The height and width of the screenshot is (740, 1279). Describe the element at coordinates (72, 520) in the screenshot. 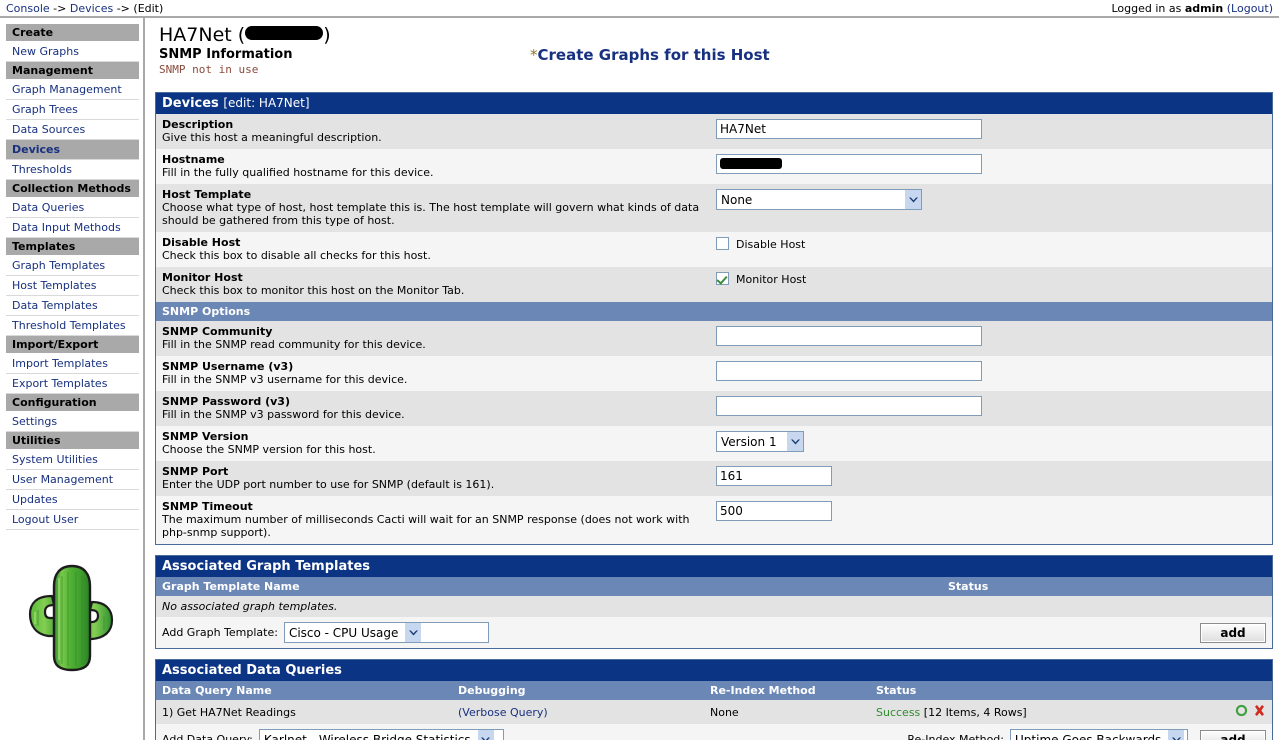

I see `sidebar-item-logout-user: Logout User` at that location.